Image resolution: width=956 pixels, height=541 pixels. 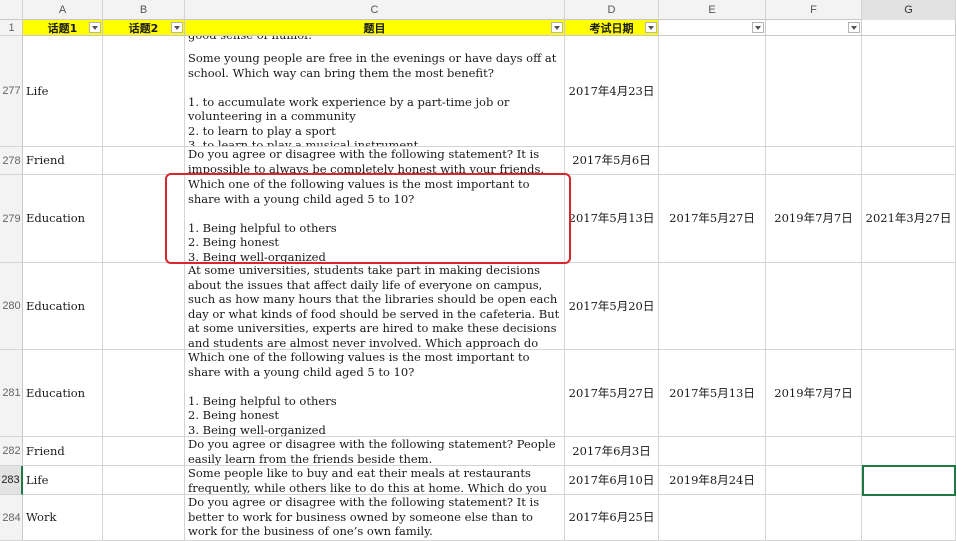 I want to click on header-label-topic1: 话题1, so click(x=62, y=28).